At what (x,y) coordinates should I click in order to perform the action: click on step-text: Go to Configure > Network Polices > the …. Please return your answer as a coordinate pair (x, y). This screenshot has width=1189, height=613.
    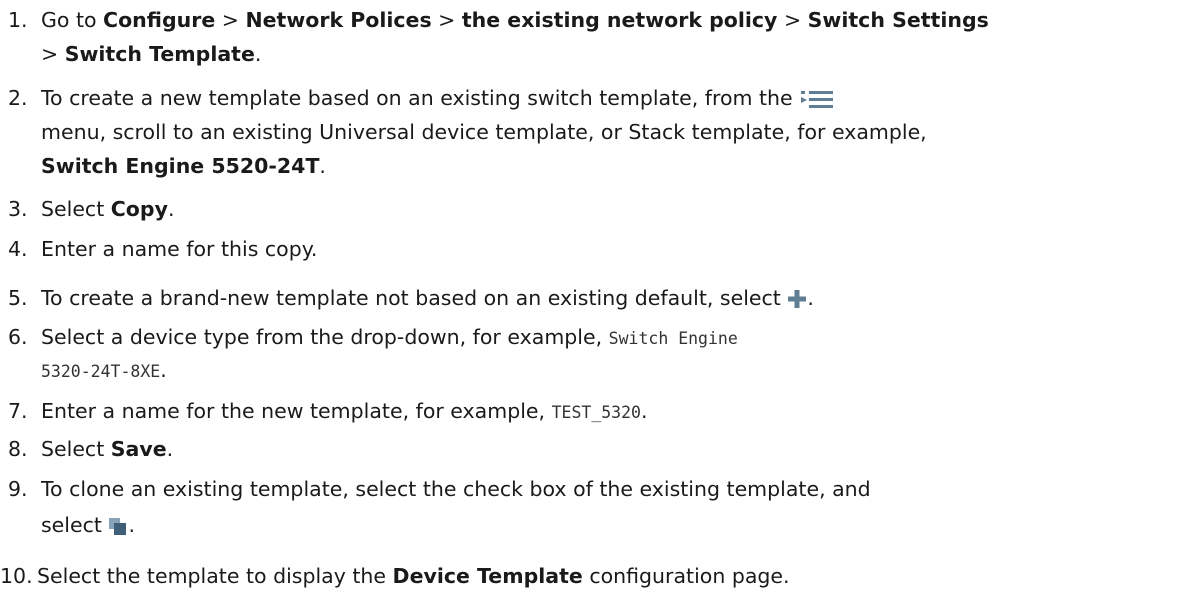
    Looking at the image, I should click on (515, 20).